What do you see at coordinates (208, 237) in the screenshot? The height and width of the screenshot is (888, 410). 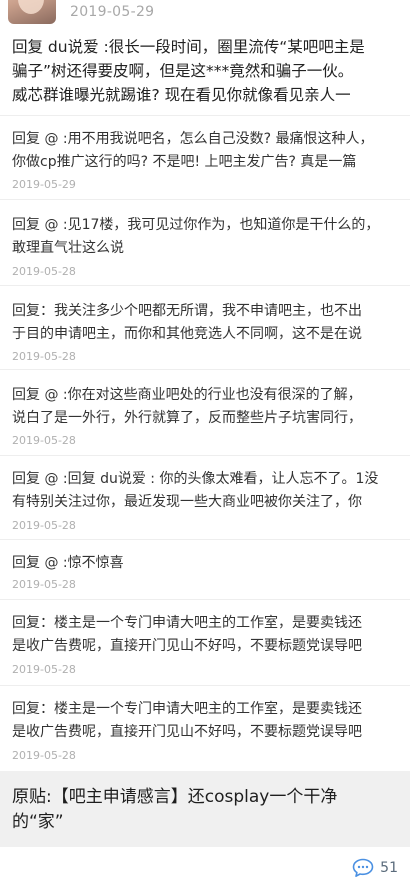 I see `reply-text: 回复 @ :见17楼，我可见过你作为，也知道你是干什么的， 敢理直气壮这么说` at bounding box center [208, 237].